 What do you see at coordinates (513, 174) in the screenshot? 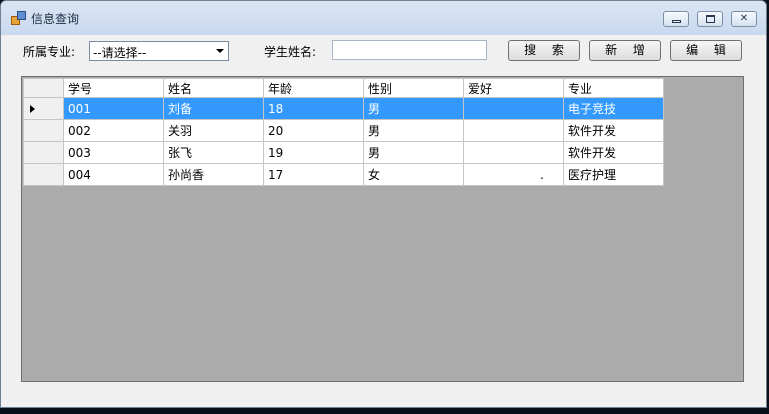
I see `table-cell: .` at bounding box center [513, 174].